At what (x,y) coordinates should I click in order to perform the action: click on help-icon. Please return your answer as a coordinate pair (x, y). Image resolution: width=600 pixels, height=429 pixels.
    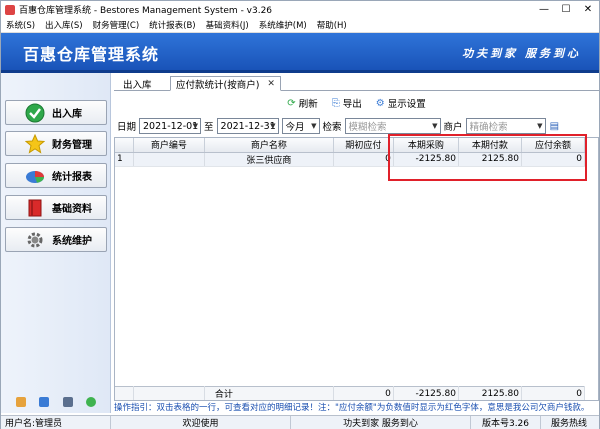
    Looking at the image, I should click on (44, 402).